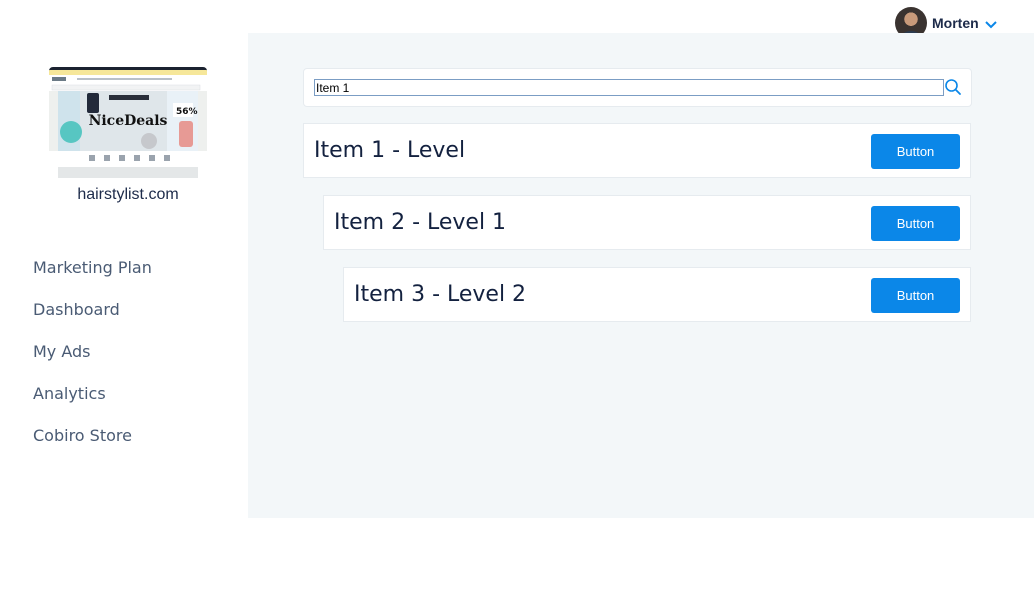 This screenshot has height=616, width=1034. What do you see at coordinates (955, 23) in the screenshot?
I see `user-name: Morten` at bounding box center [955, 23].